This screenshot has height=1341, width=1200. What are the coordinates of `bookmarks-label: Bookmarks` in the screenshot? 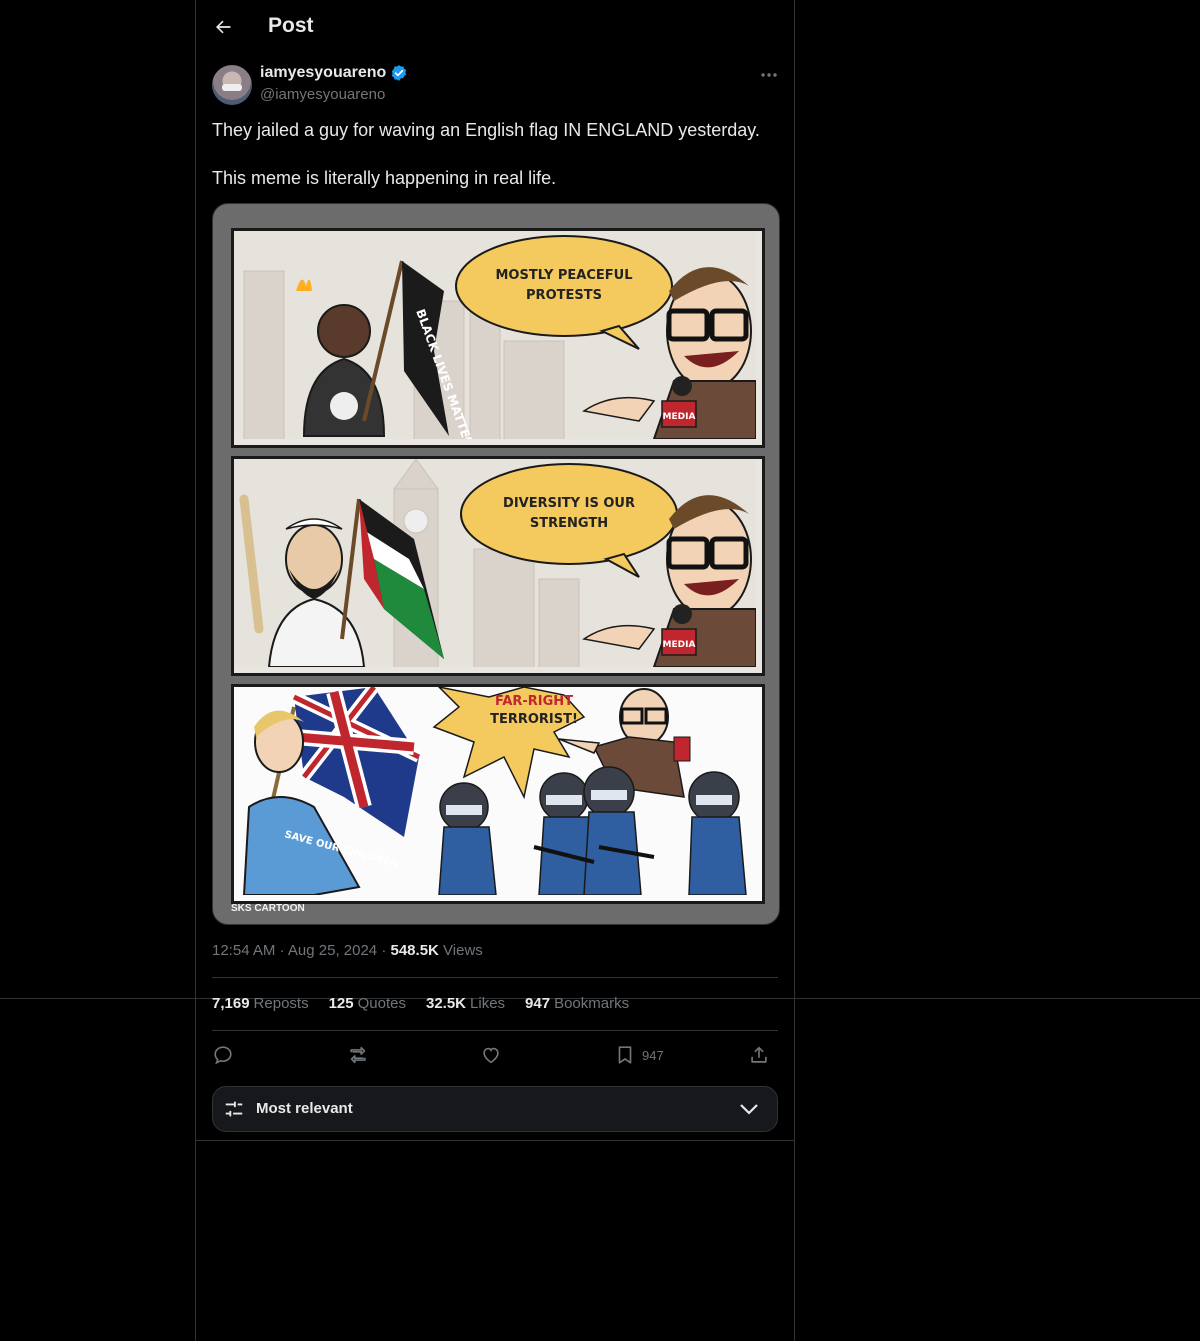 It's located at (592, 1003).